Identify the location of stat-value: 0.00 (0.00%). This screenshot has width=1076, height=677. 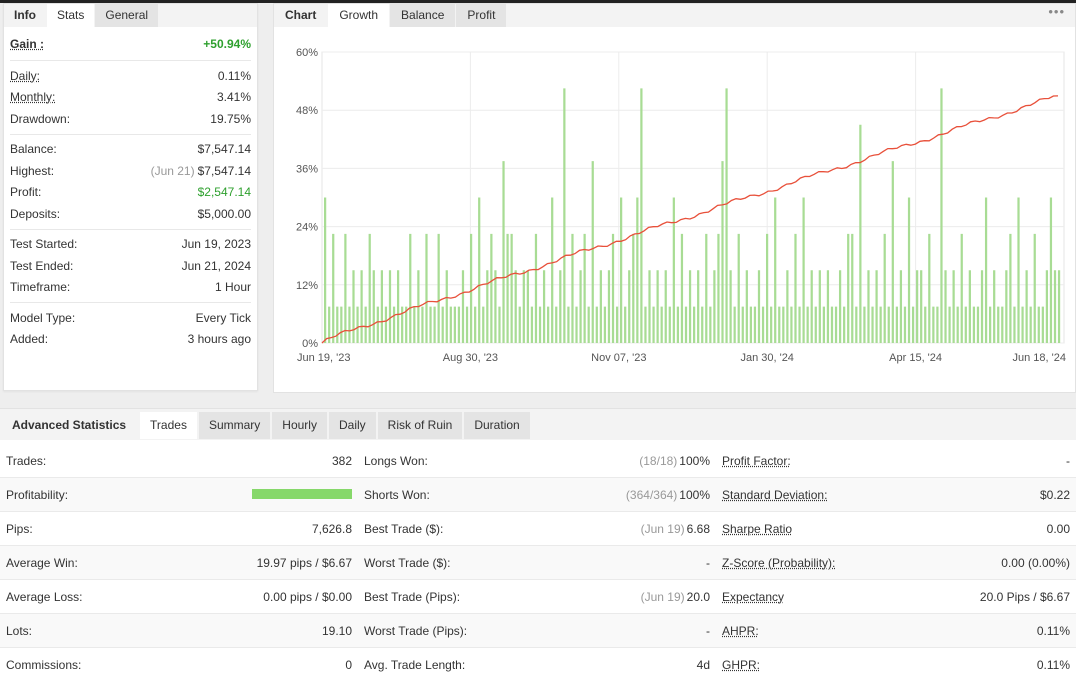
(1035, 563).